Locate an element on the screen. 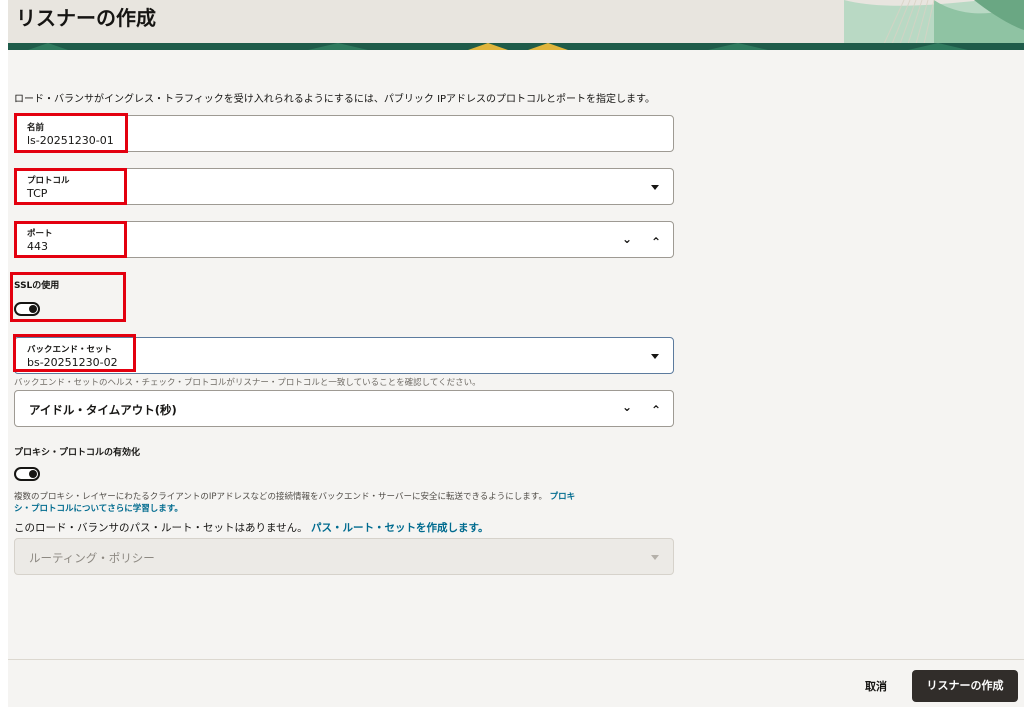 Image resolution: width=1024 pixels, height=707 pixels. backend-set-value: bs-20251230-02 is located at coordinates (72, 362).